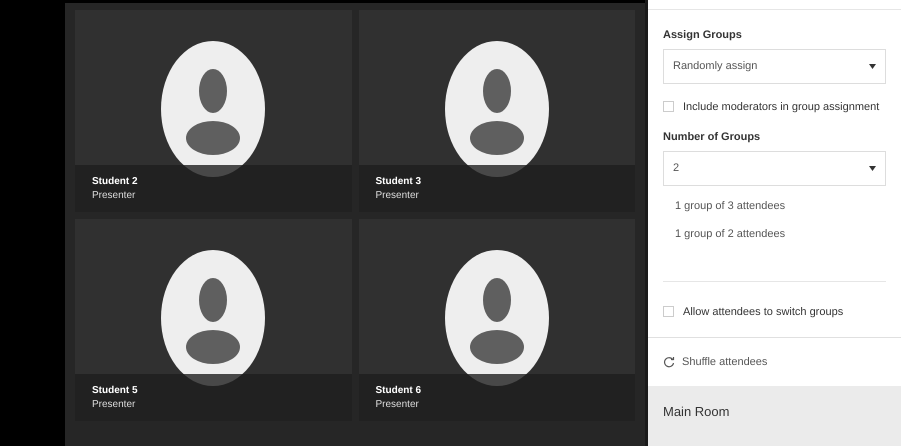 The image size is (901, 446). What do you see at coordinates (763, 312) in the screenshot?
I see `checkbox-label: Allow attendees to switch groups` at bounding box center [763, 312].